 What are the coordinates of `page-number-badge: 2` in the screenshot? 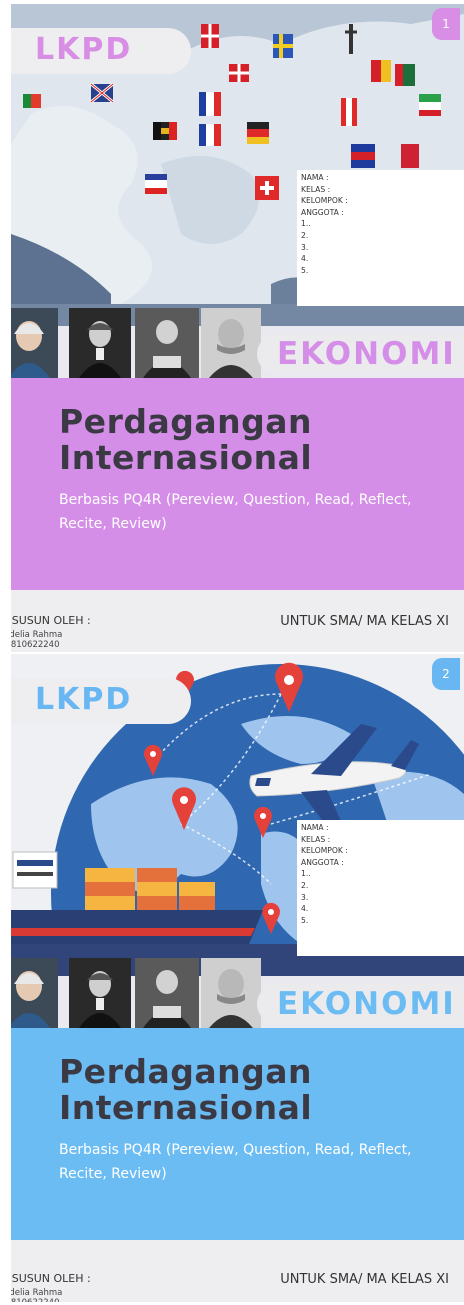 It's located at (446, 674).